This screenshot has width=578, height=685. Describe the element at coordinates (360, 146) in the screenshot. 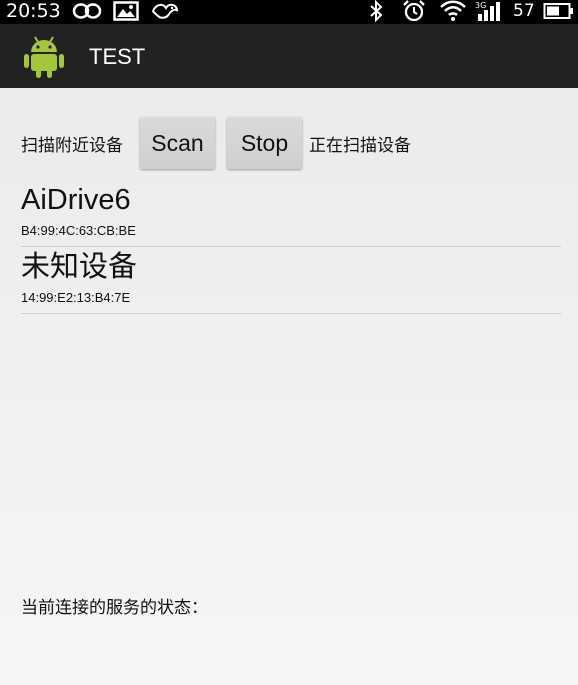

I see `scan-status-text: 正在扫描设备` at that location.